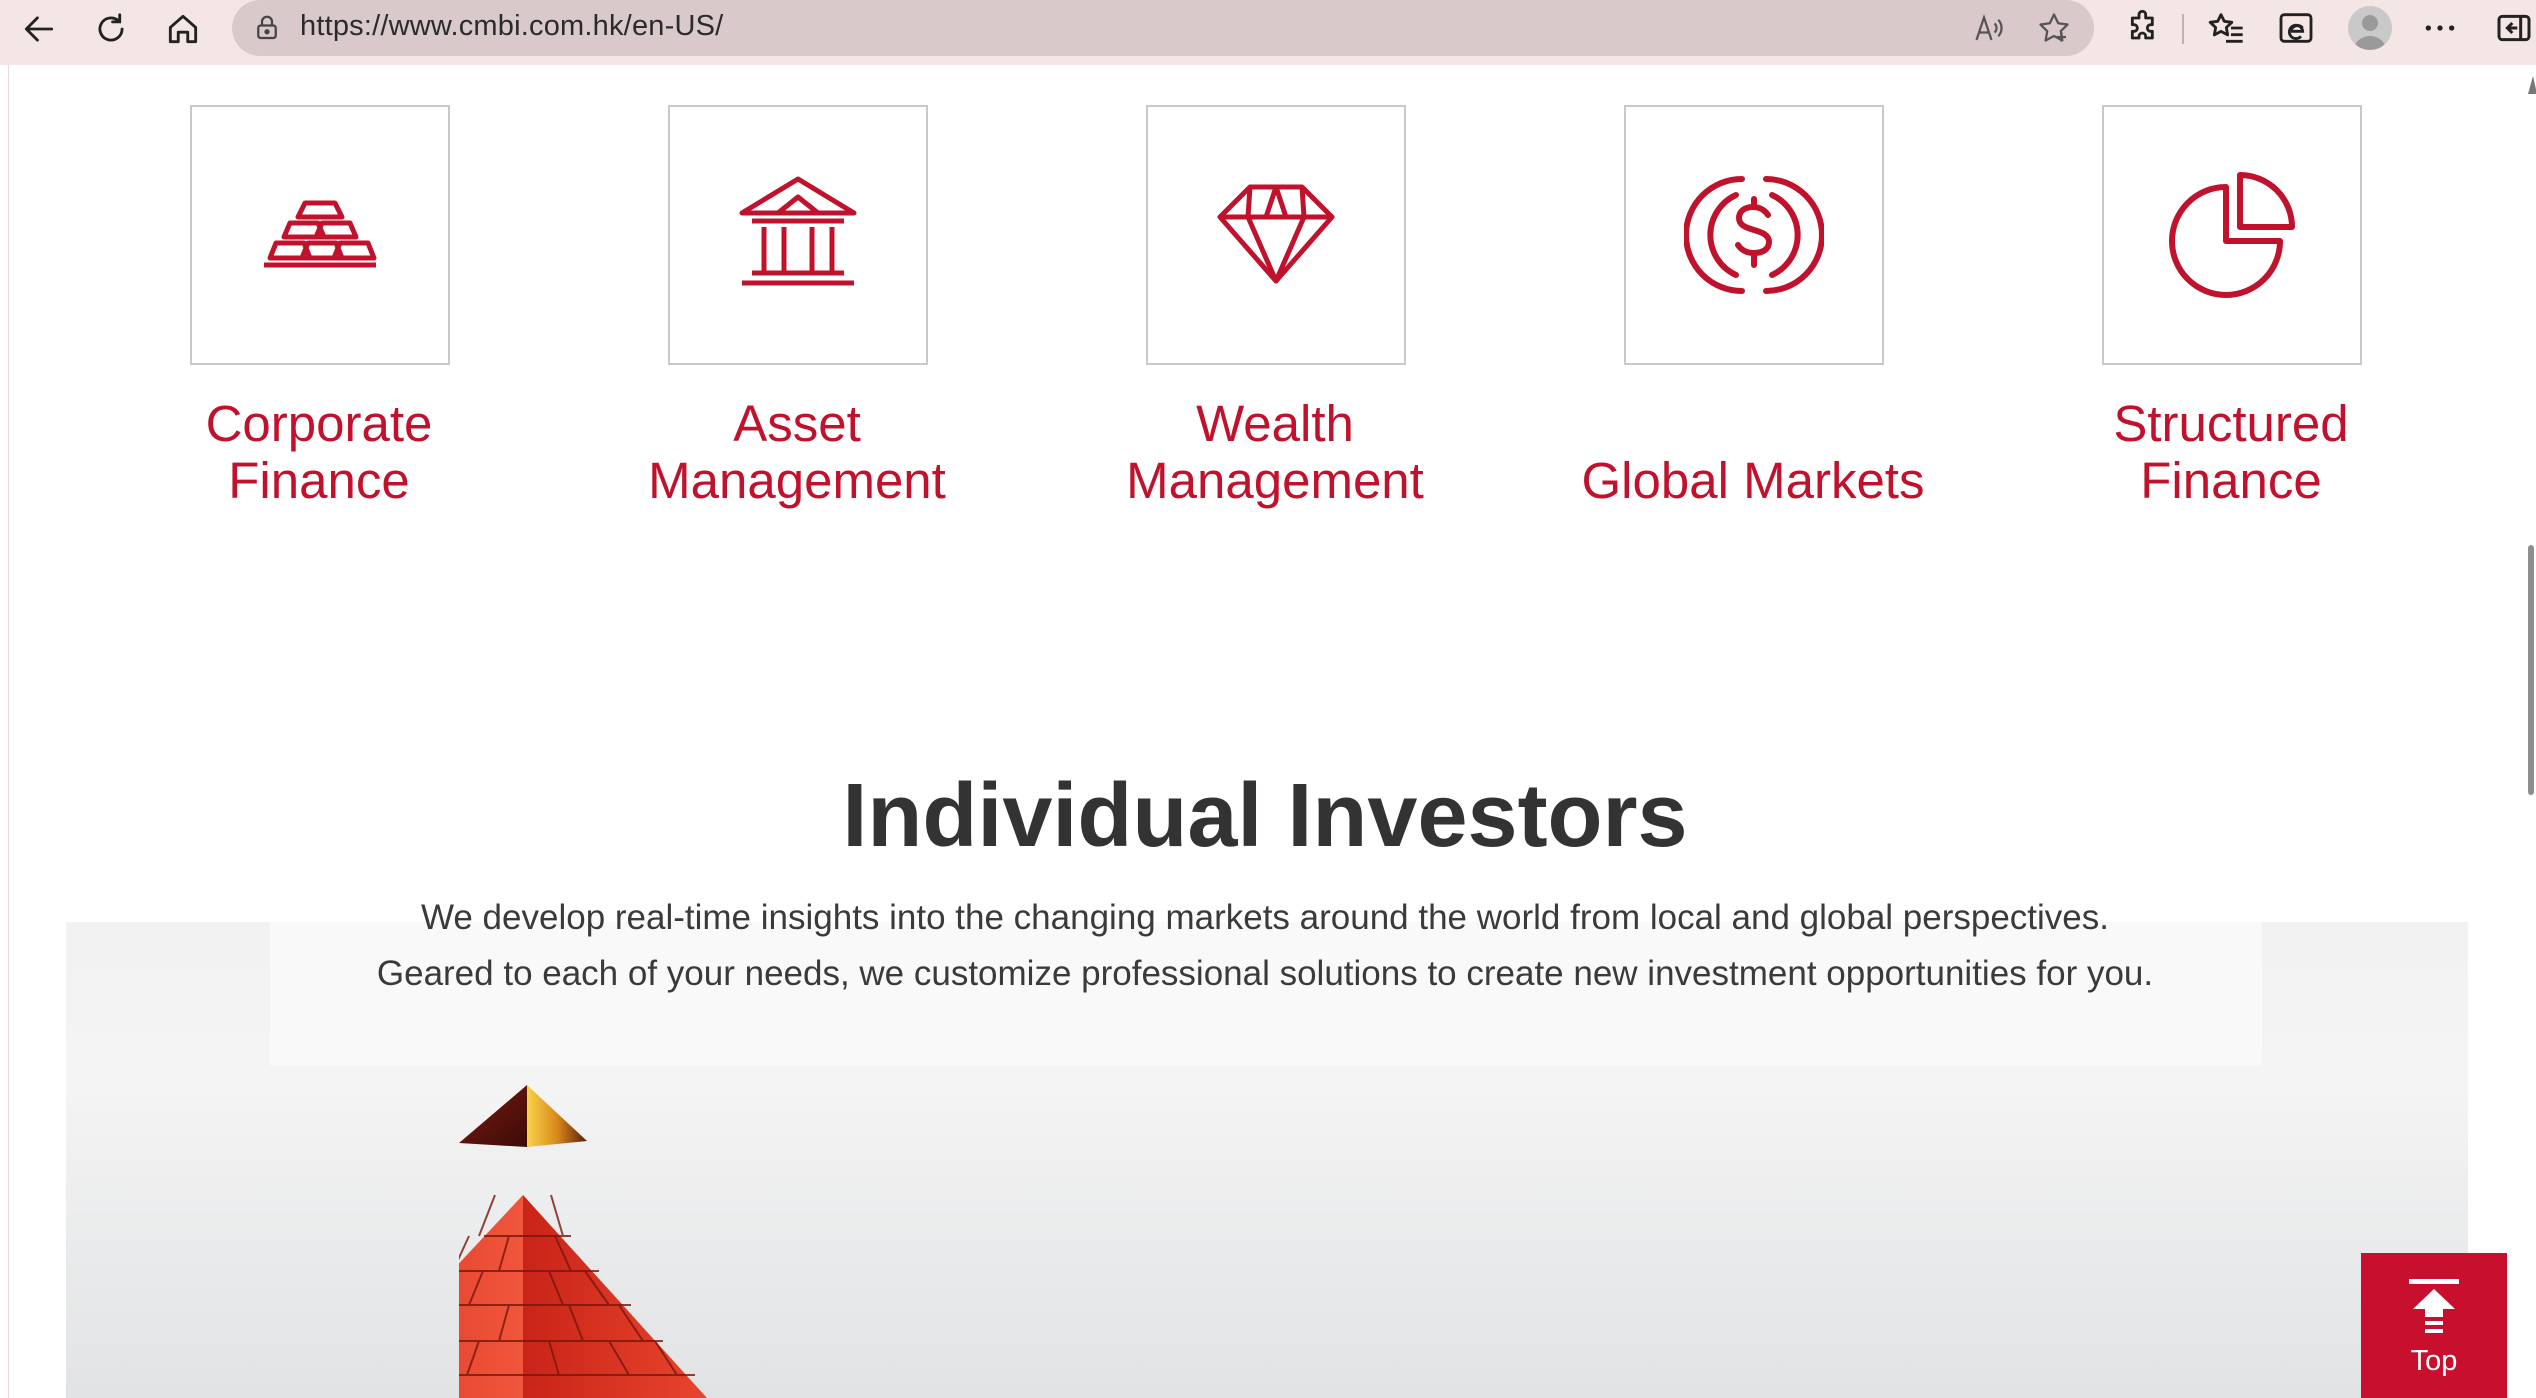  What do you see at coordinates (583, 1241) in the screenshot?
I see `pyramid-illustration` at bounding box center [583, 1241].